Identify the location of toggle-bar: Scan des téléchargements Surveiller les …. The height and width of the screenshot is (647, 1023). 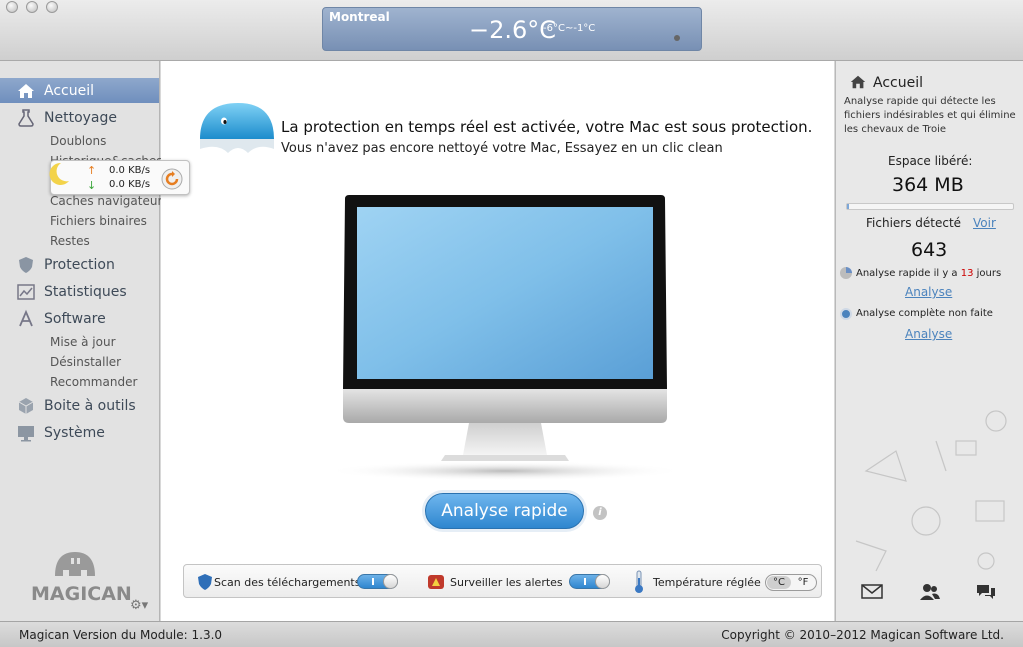
(502, 581).